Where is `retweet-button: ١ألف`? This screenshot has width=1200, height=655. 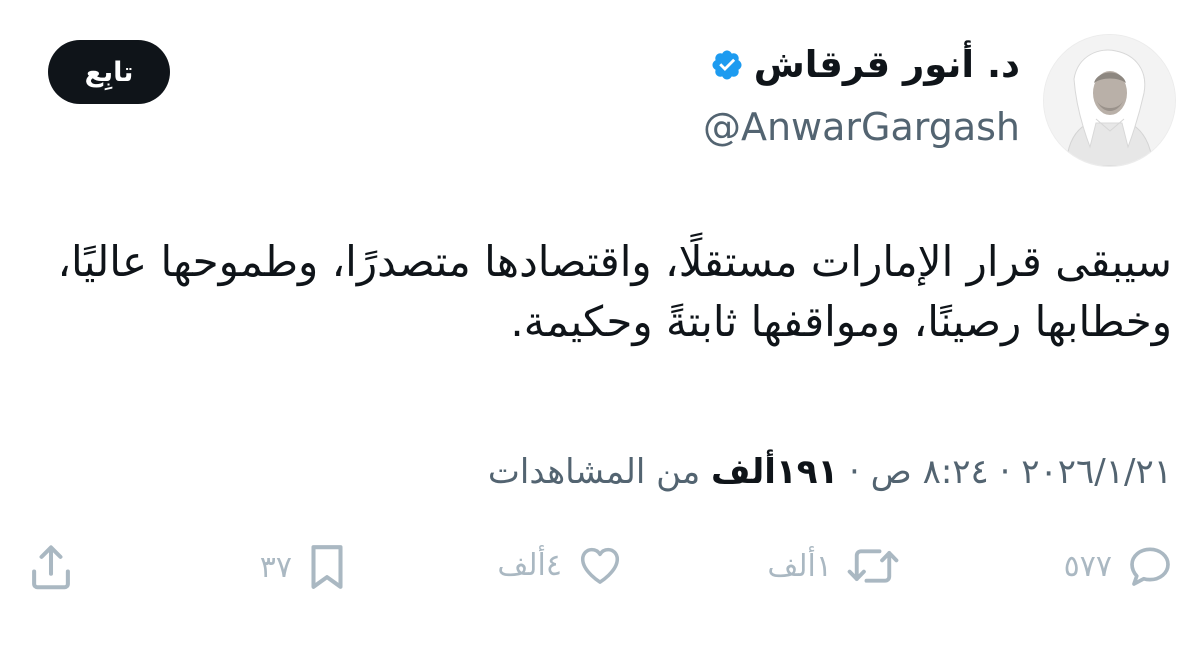
retweet-button: ١ألف is located at coordinates (834, 566).